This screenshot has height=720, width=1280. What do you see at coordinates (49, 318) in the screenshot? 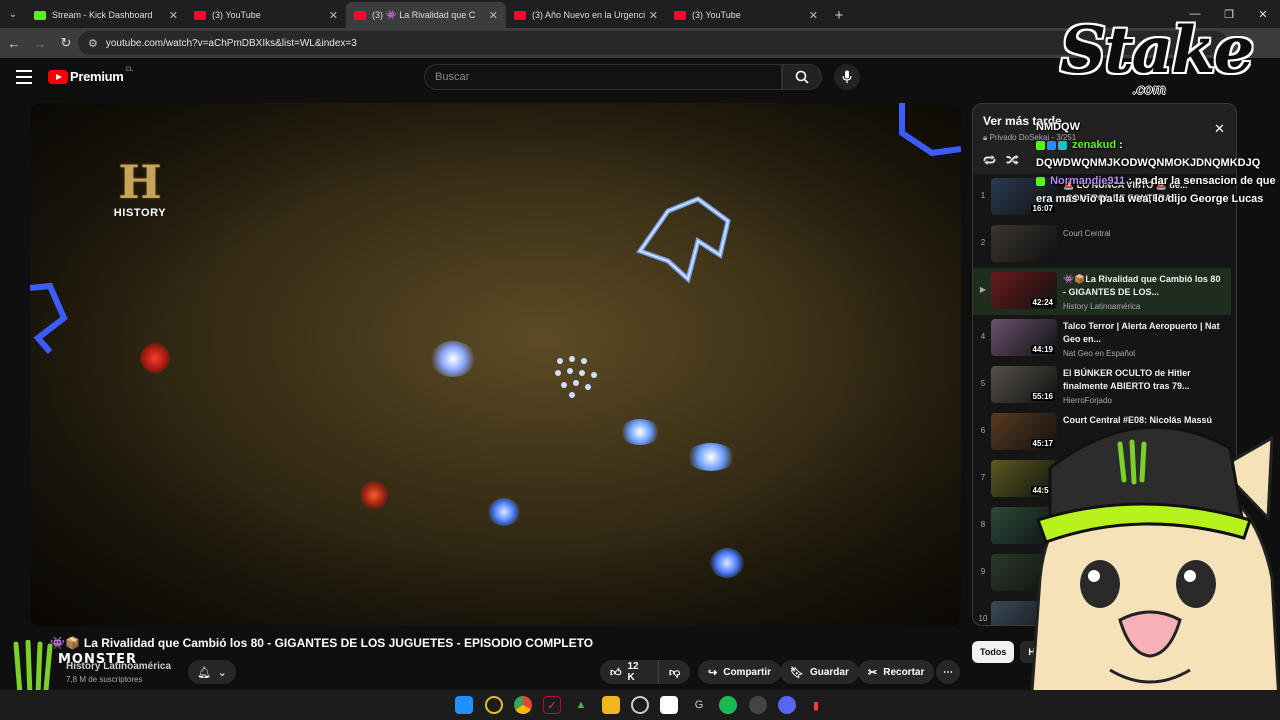
I see `left-sprite-icon` at bounding box center [49, 318].